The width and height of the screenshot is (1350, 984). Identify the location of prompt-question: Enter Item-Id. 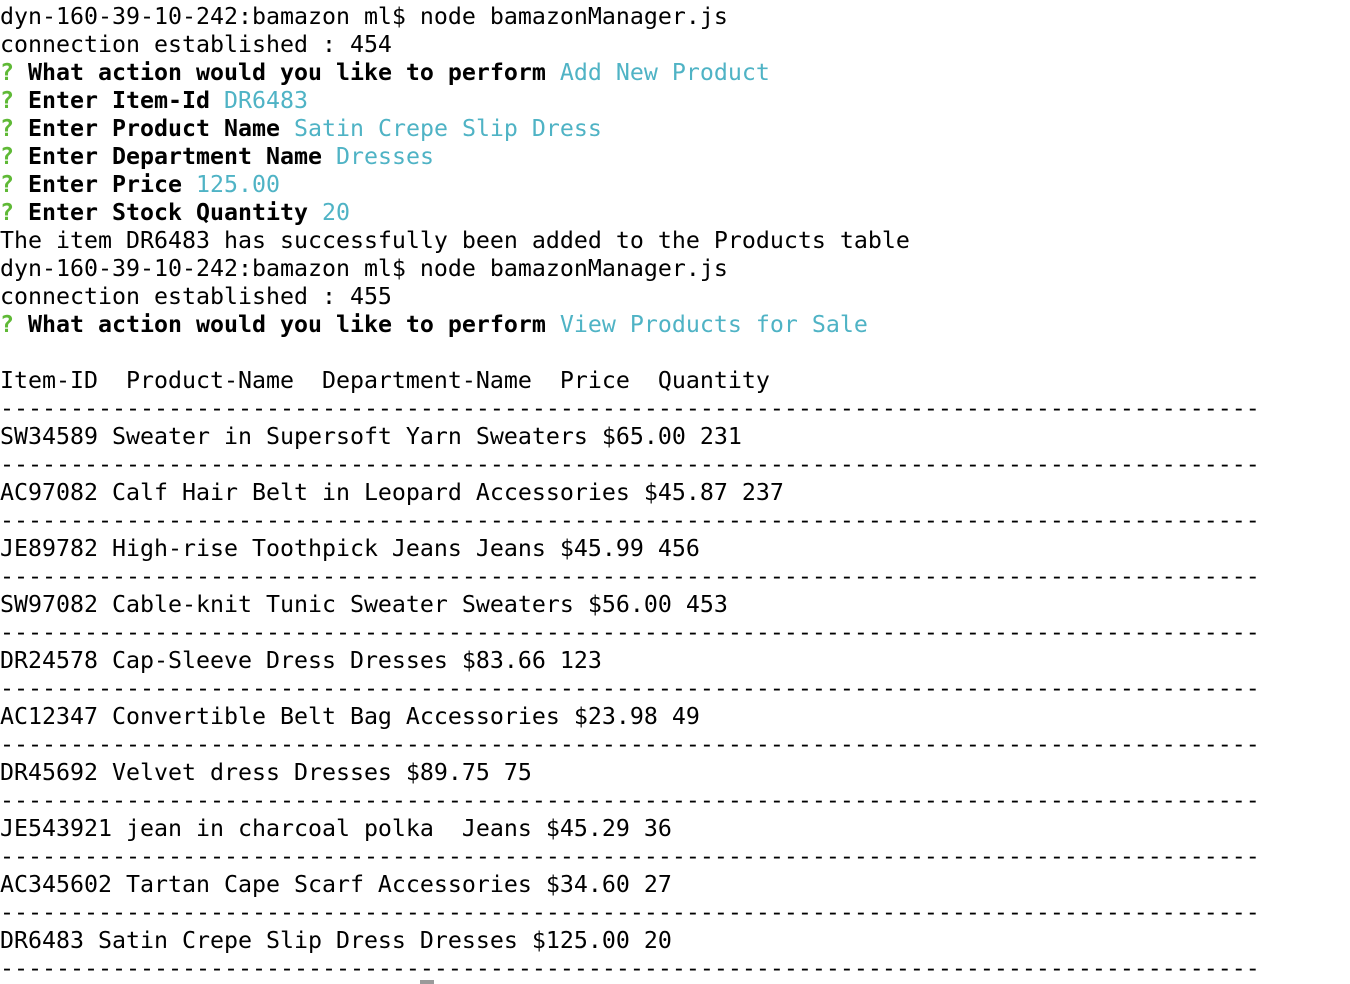
(126, 100).